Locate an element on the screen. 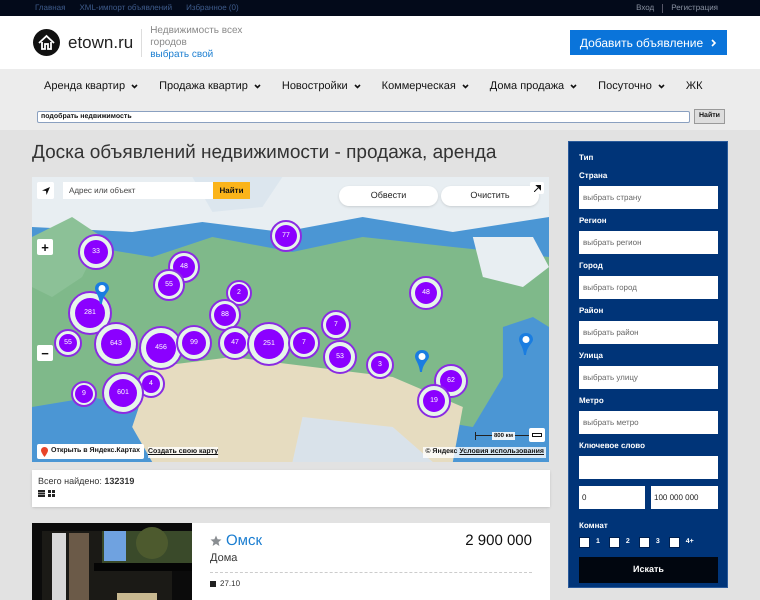  zoom-in-button: + is located at coordinates (45, 247).